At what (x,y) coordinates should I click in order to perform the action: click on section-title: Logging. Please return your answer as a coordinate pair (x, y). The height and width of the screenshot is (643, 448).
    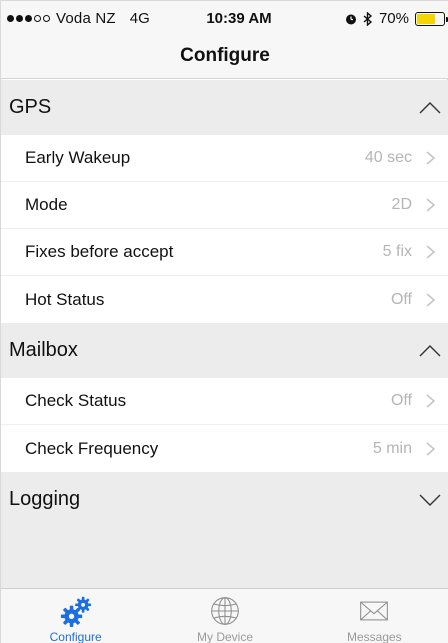
    Looking at the image, I should click on (45, 499).